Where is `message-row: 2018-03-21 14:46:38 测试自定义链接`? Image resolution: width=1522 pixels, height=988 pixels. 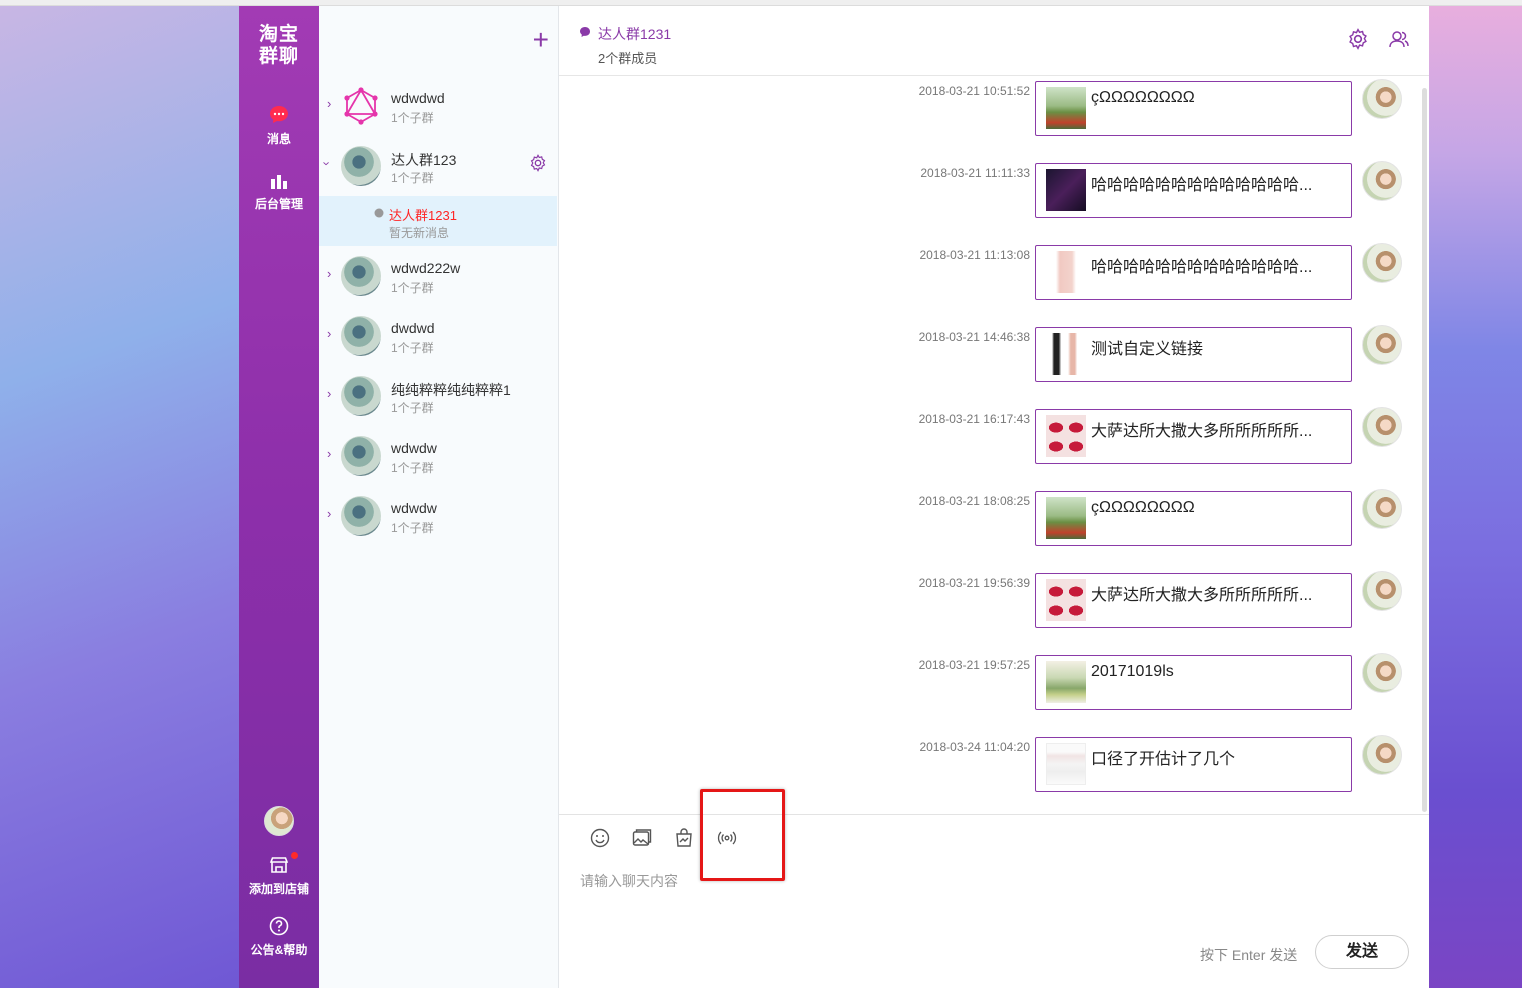
message-row: 2018-03-21 14:46:38 测试自定义链接 is located at coordinates (989, 363).